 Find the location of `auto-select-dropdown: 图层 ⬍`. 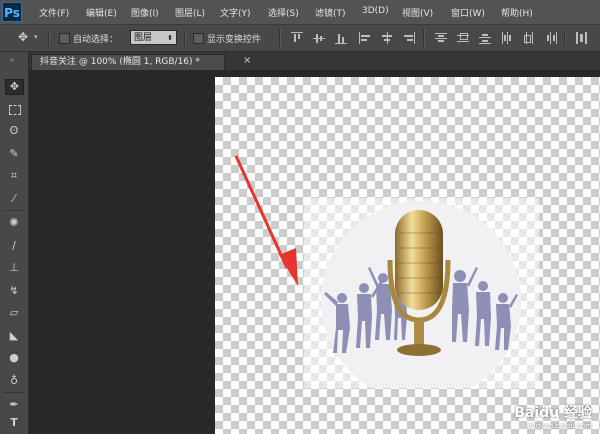

auto-select-dropdown: 图层 ⬍ is located at coordinates (153, 37).